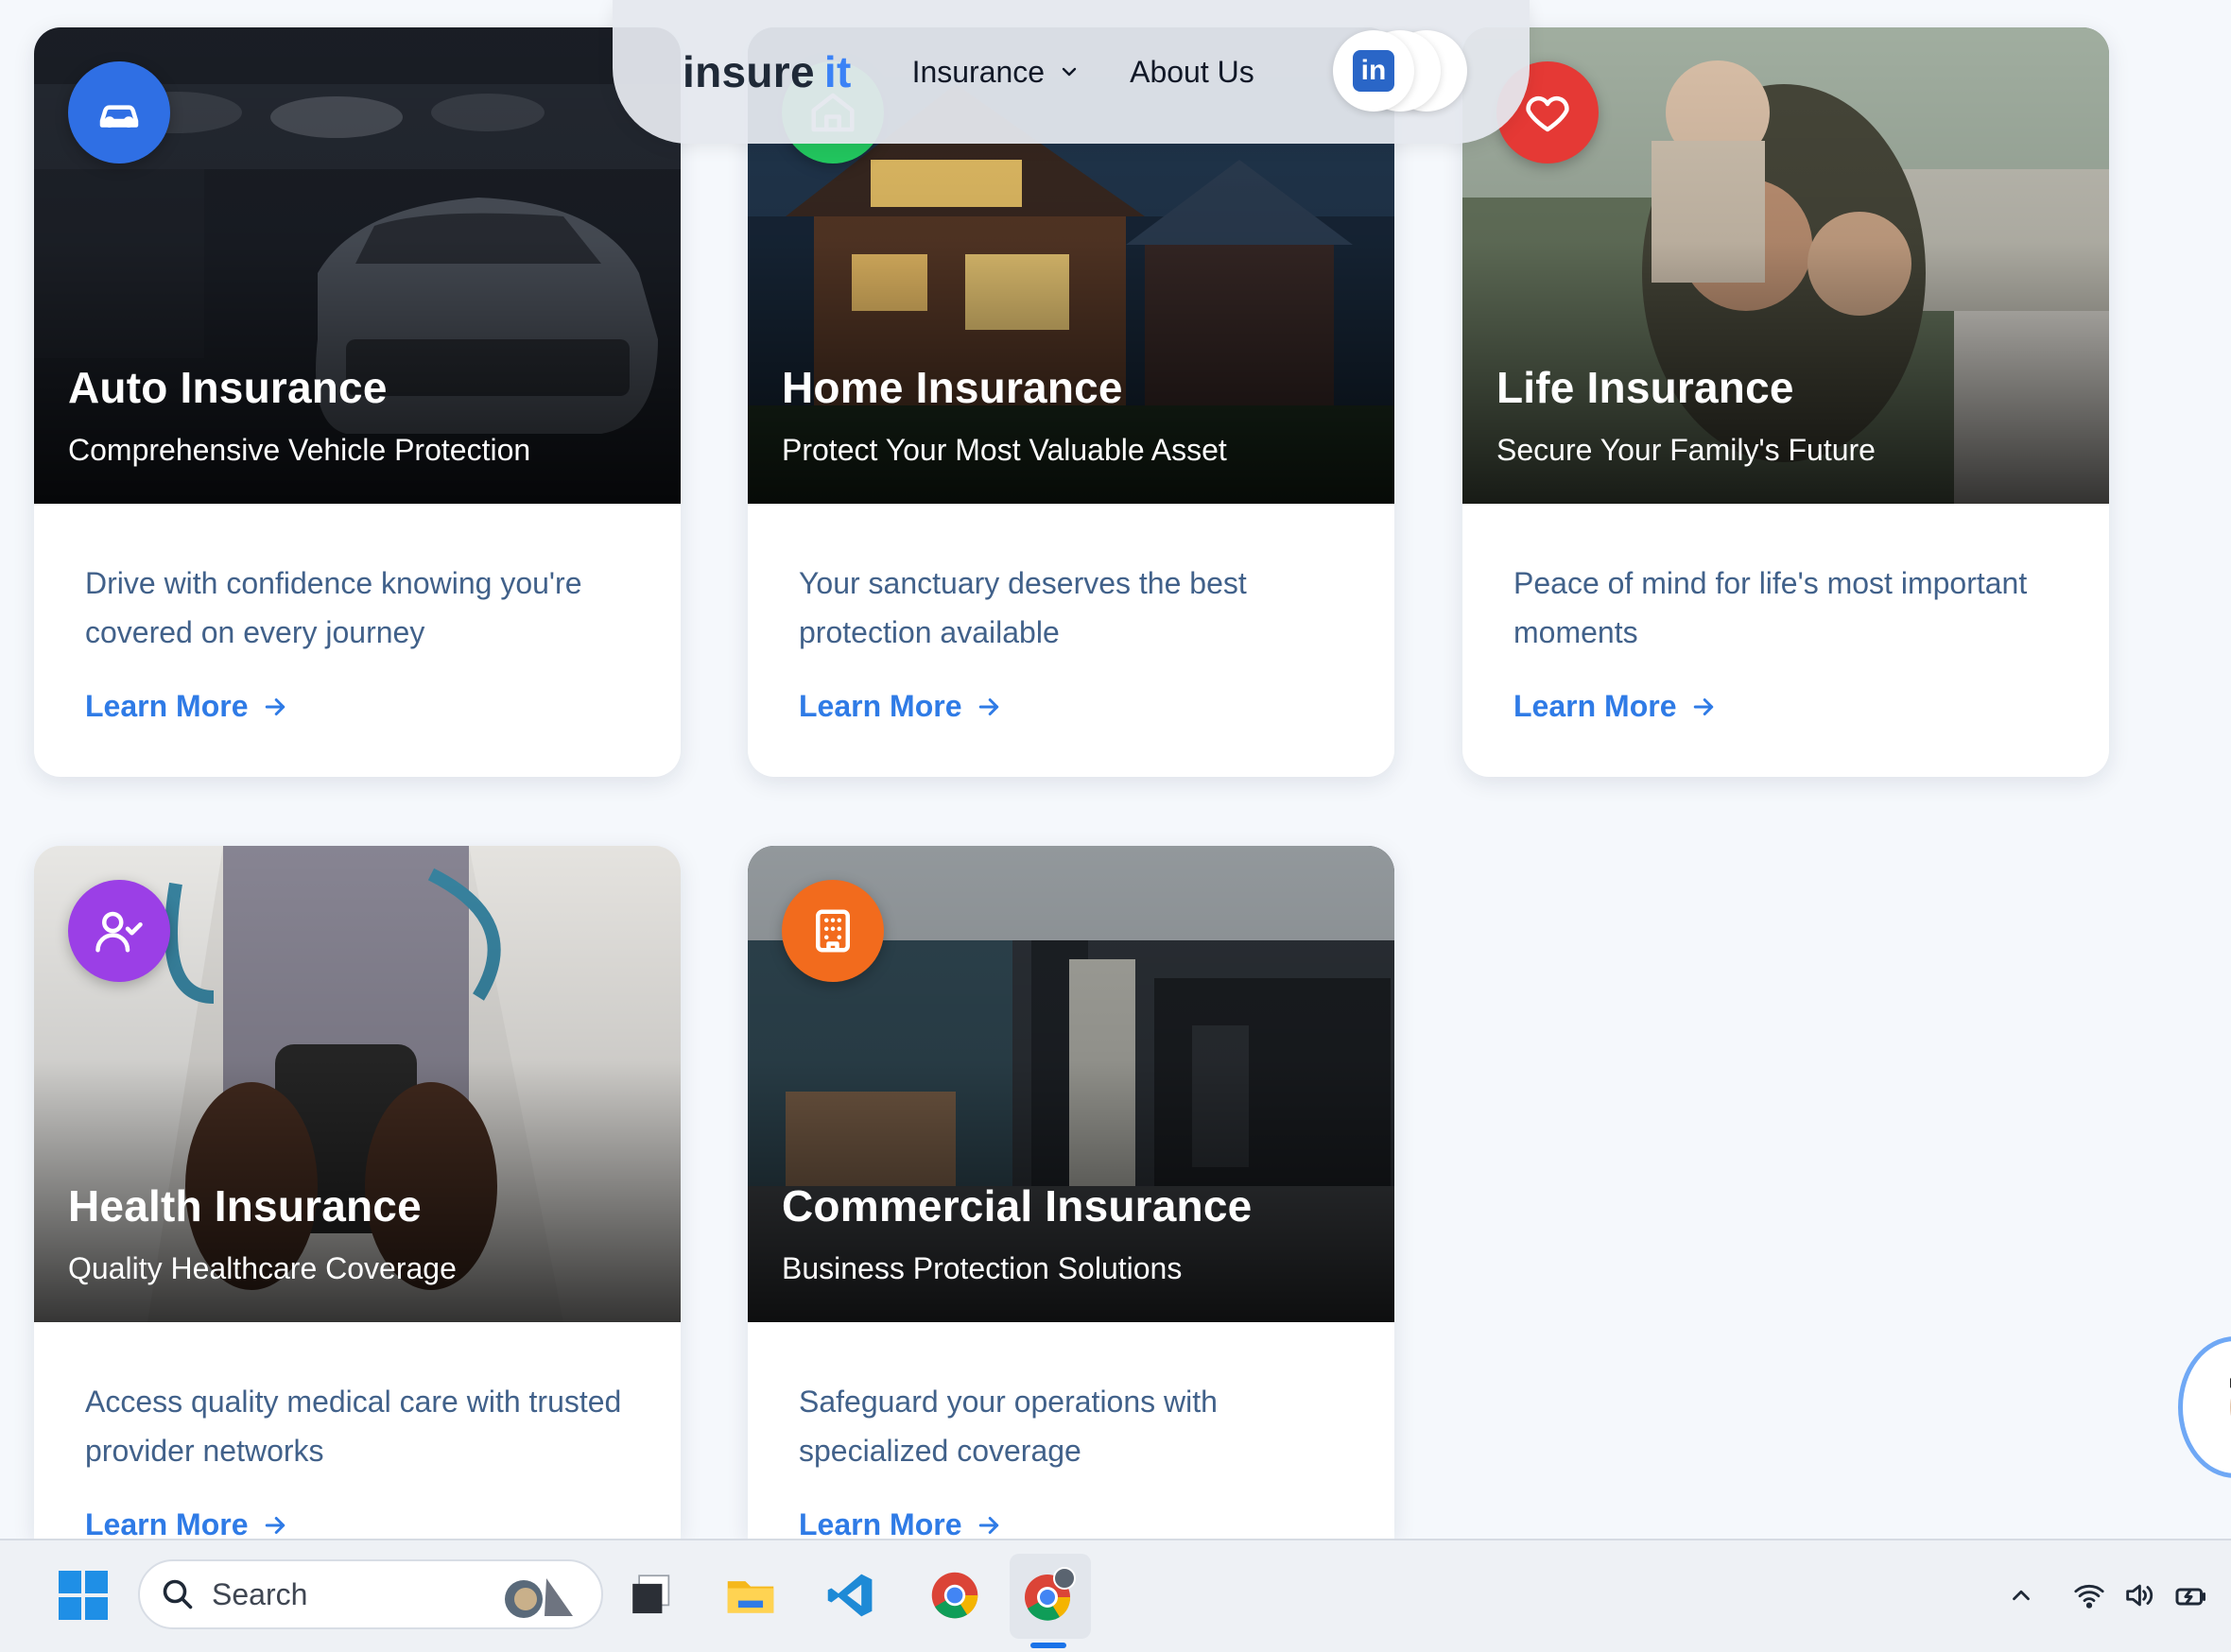 The height and width of the screenshot is (1652, 2231). What do you see at coordinates (299, 450) in the screenshot?
I see `card-subtitle: Comprehensive Vehicle Protection` at bounding box center [299, 450].